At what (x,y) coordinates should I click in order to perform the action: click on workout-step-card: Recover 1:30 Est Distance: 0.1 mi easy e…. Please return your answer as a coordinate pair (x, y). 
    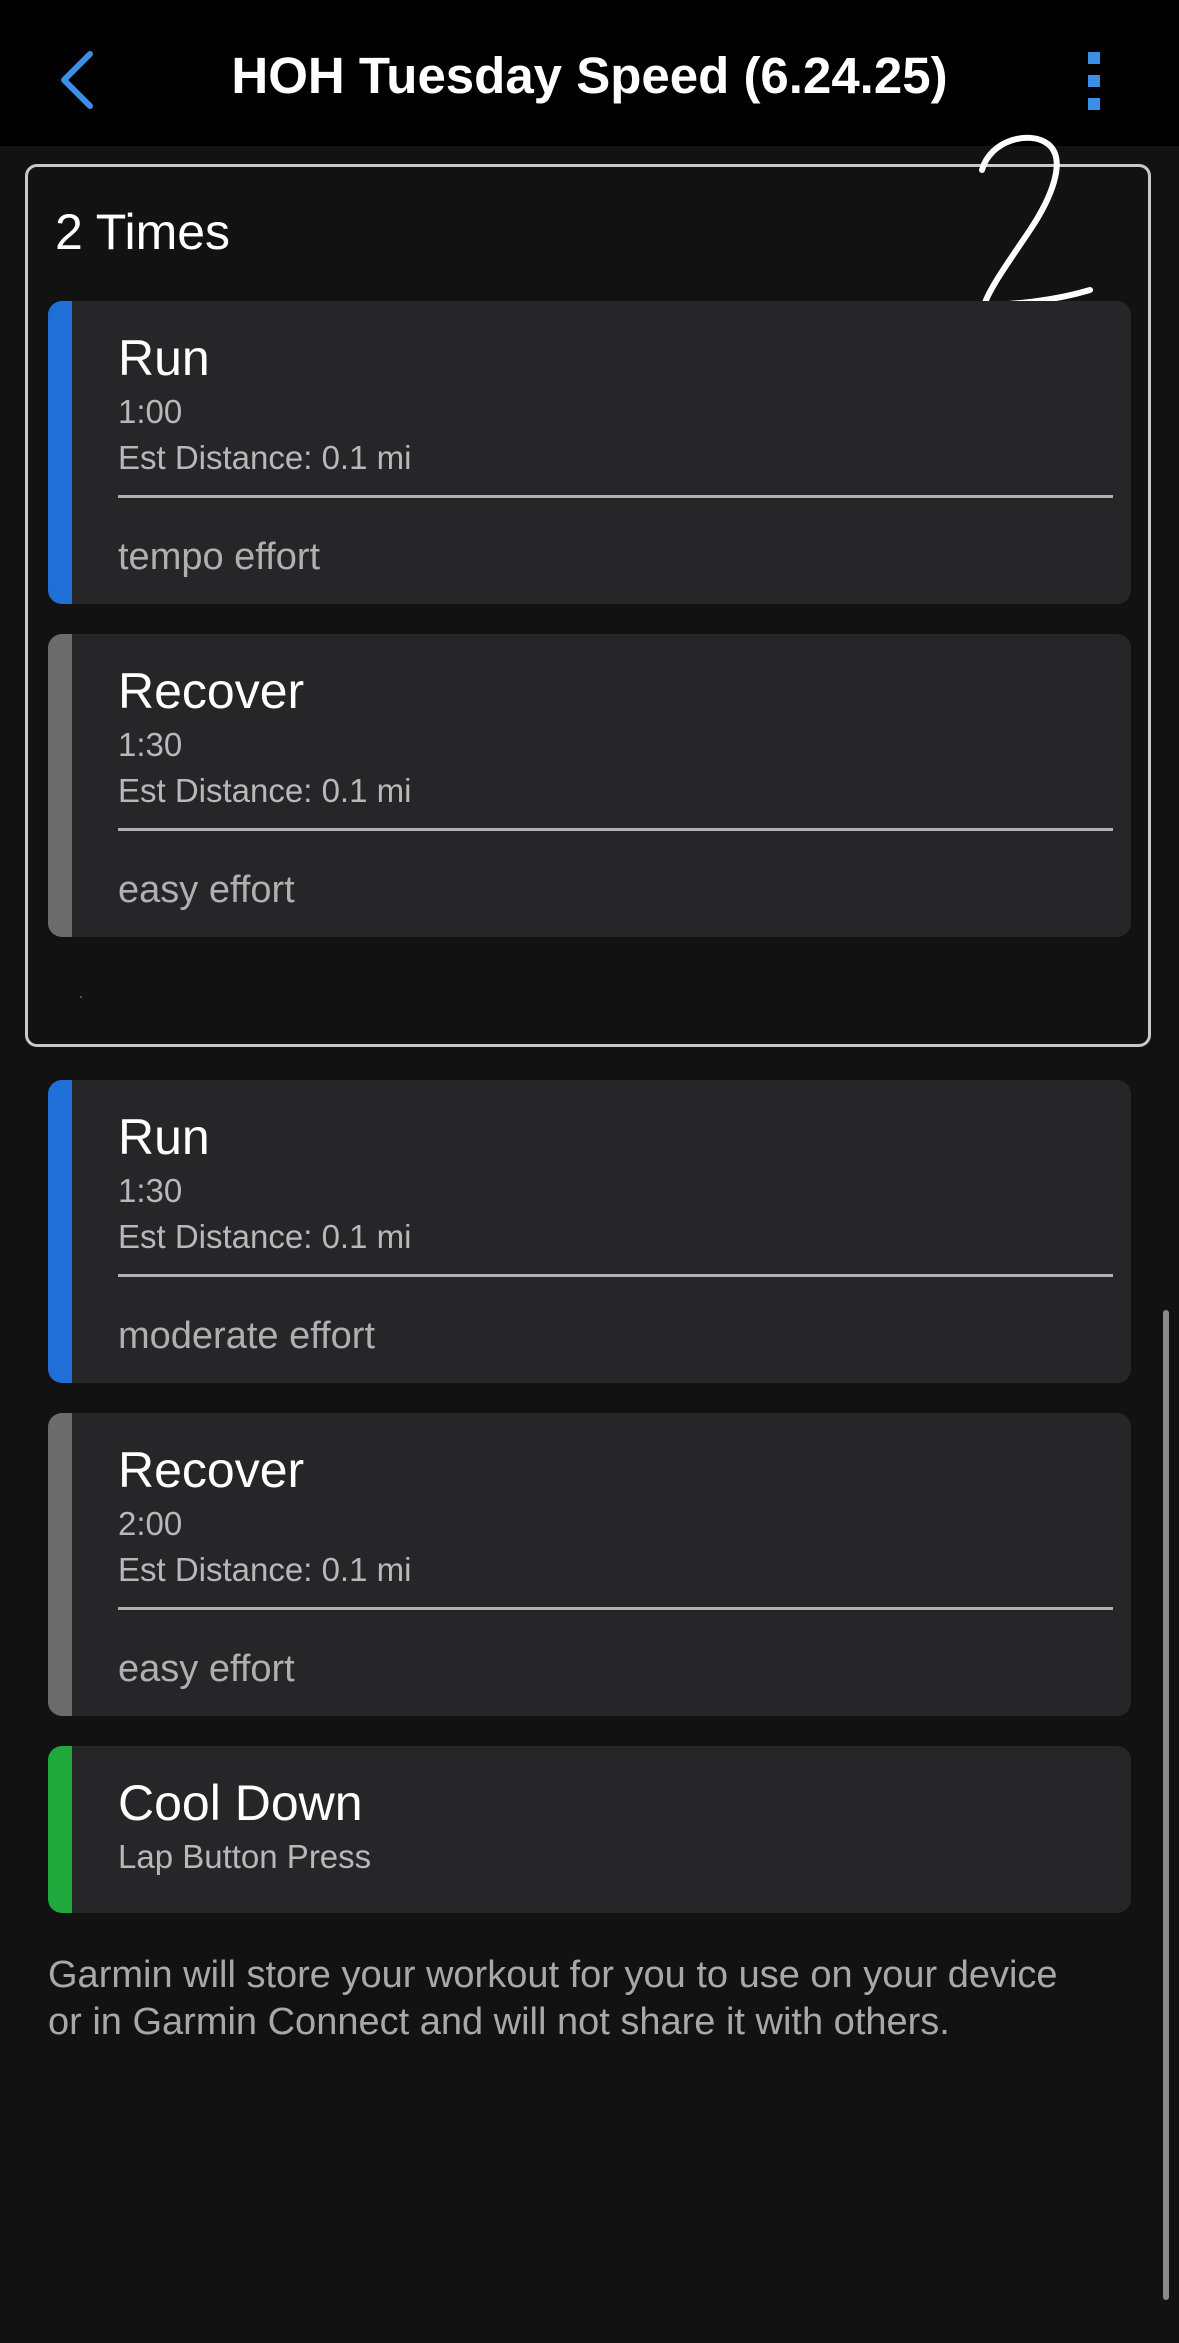
    Looking at the image, I should click on (589, 785).